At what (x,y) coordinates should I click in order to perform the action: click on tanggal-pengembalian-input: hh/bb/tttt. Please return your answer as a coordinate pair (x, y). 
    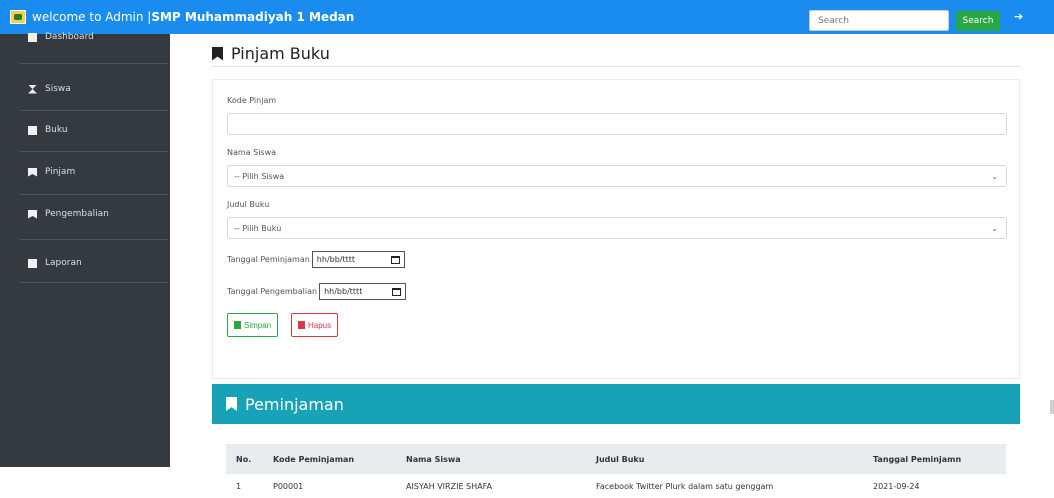
    Looking at the image, I should click on (363, 291).